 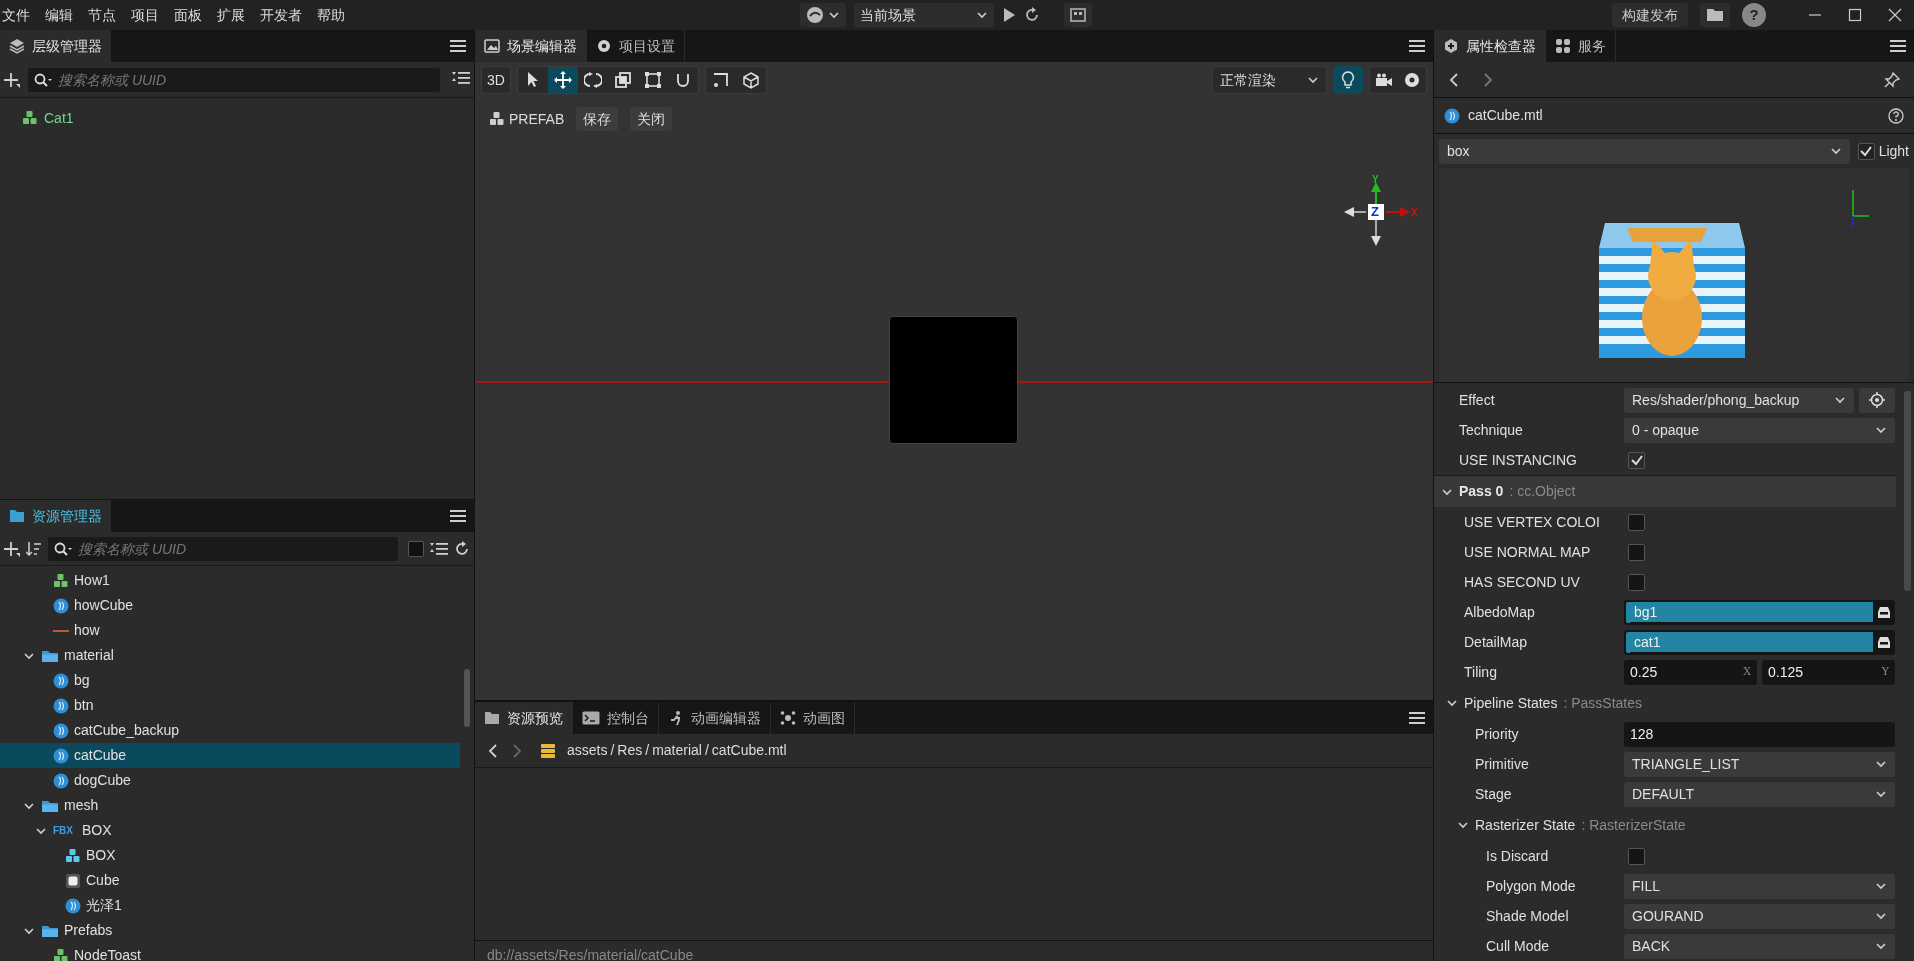 What do you see at coordinates (1269, 80) in the screenshot?
I see `render-mode-select: 正常渲染` at bounding box center [1269, 80].